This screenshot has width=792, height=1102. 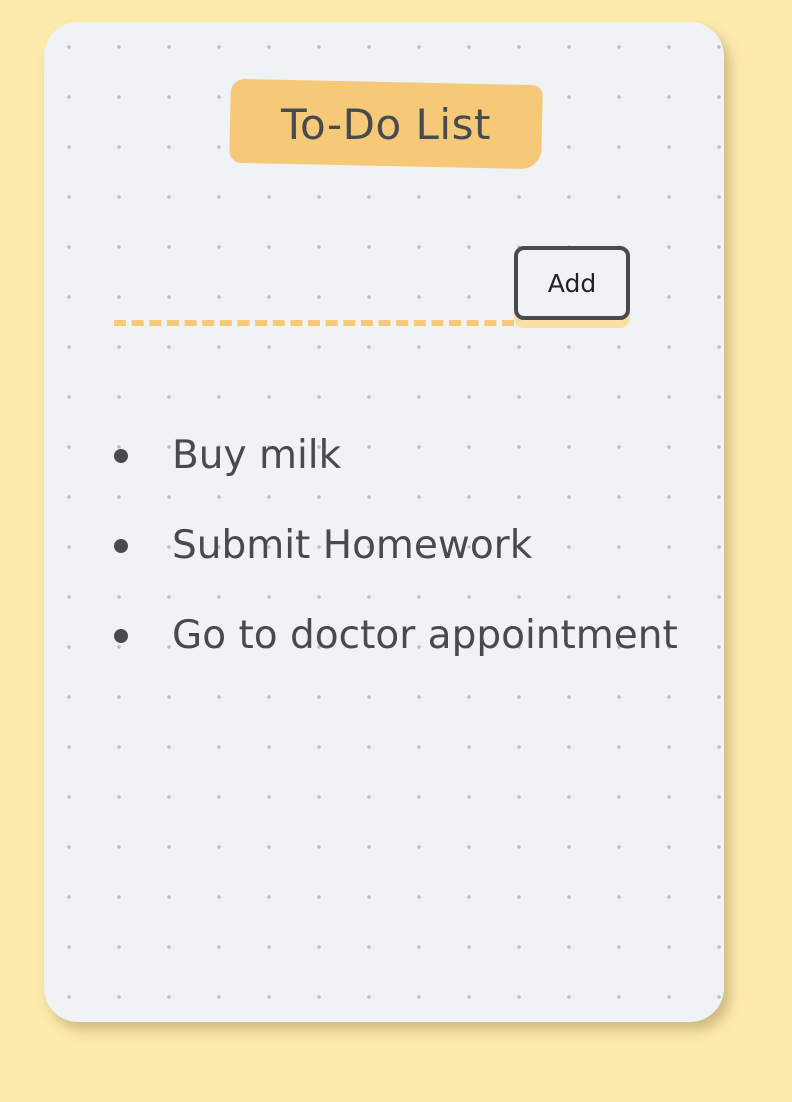 What do you see at coordinates (257, 455) in the screenshot?
I see `task-text: Buy milk` at bounding box center [257, 455].